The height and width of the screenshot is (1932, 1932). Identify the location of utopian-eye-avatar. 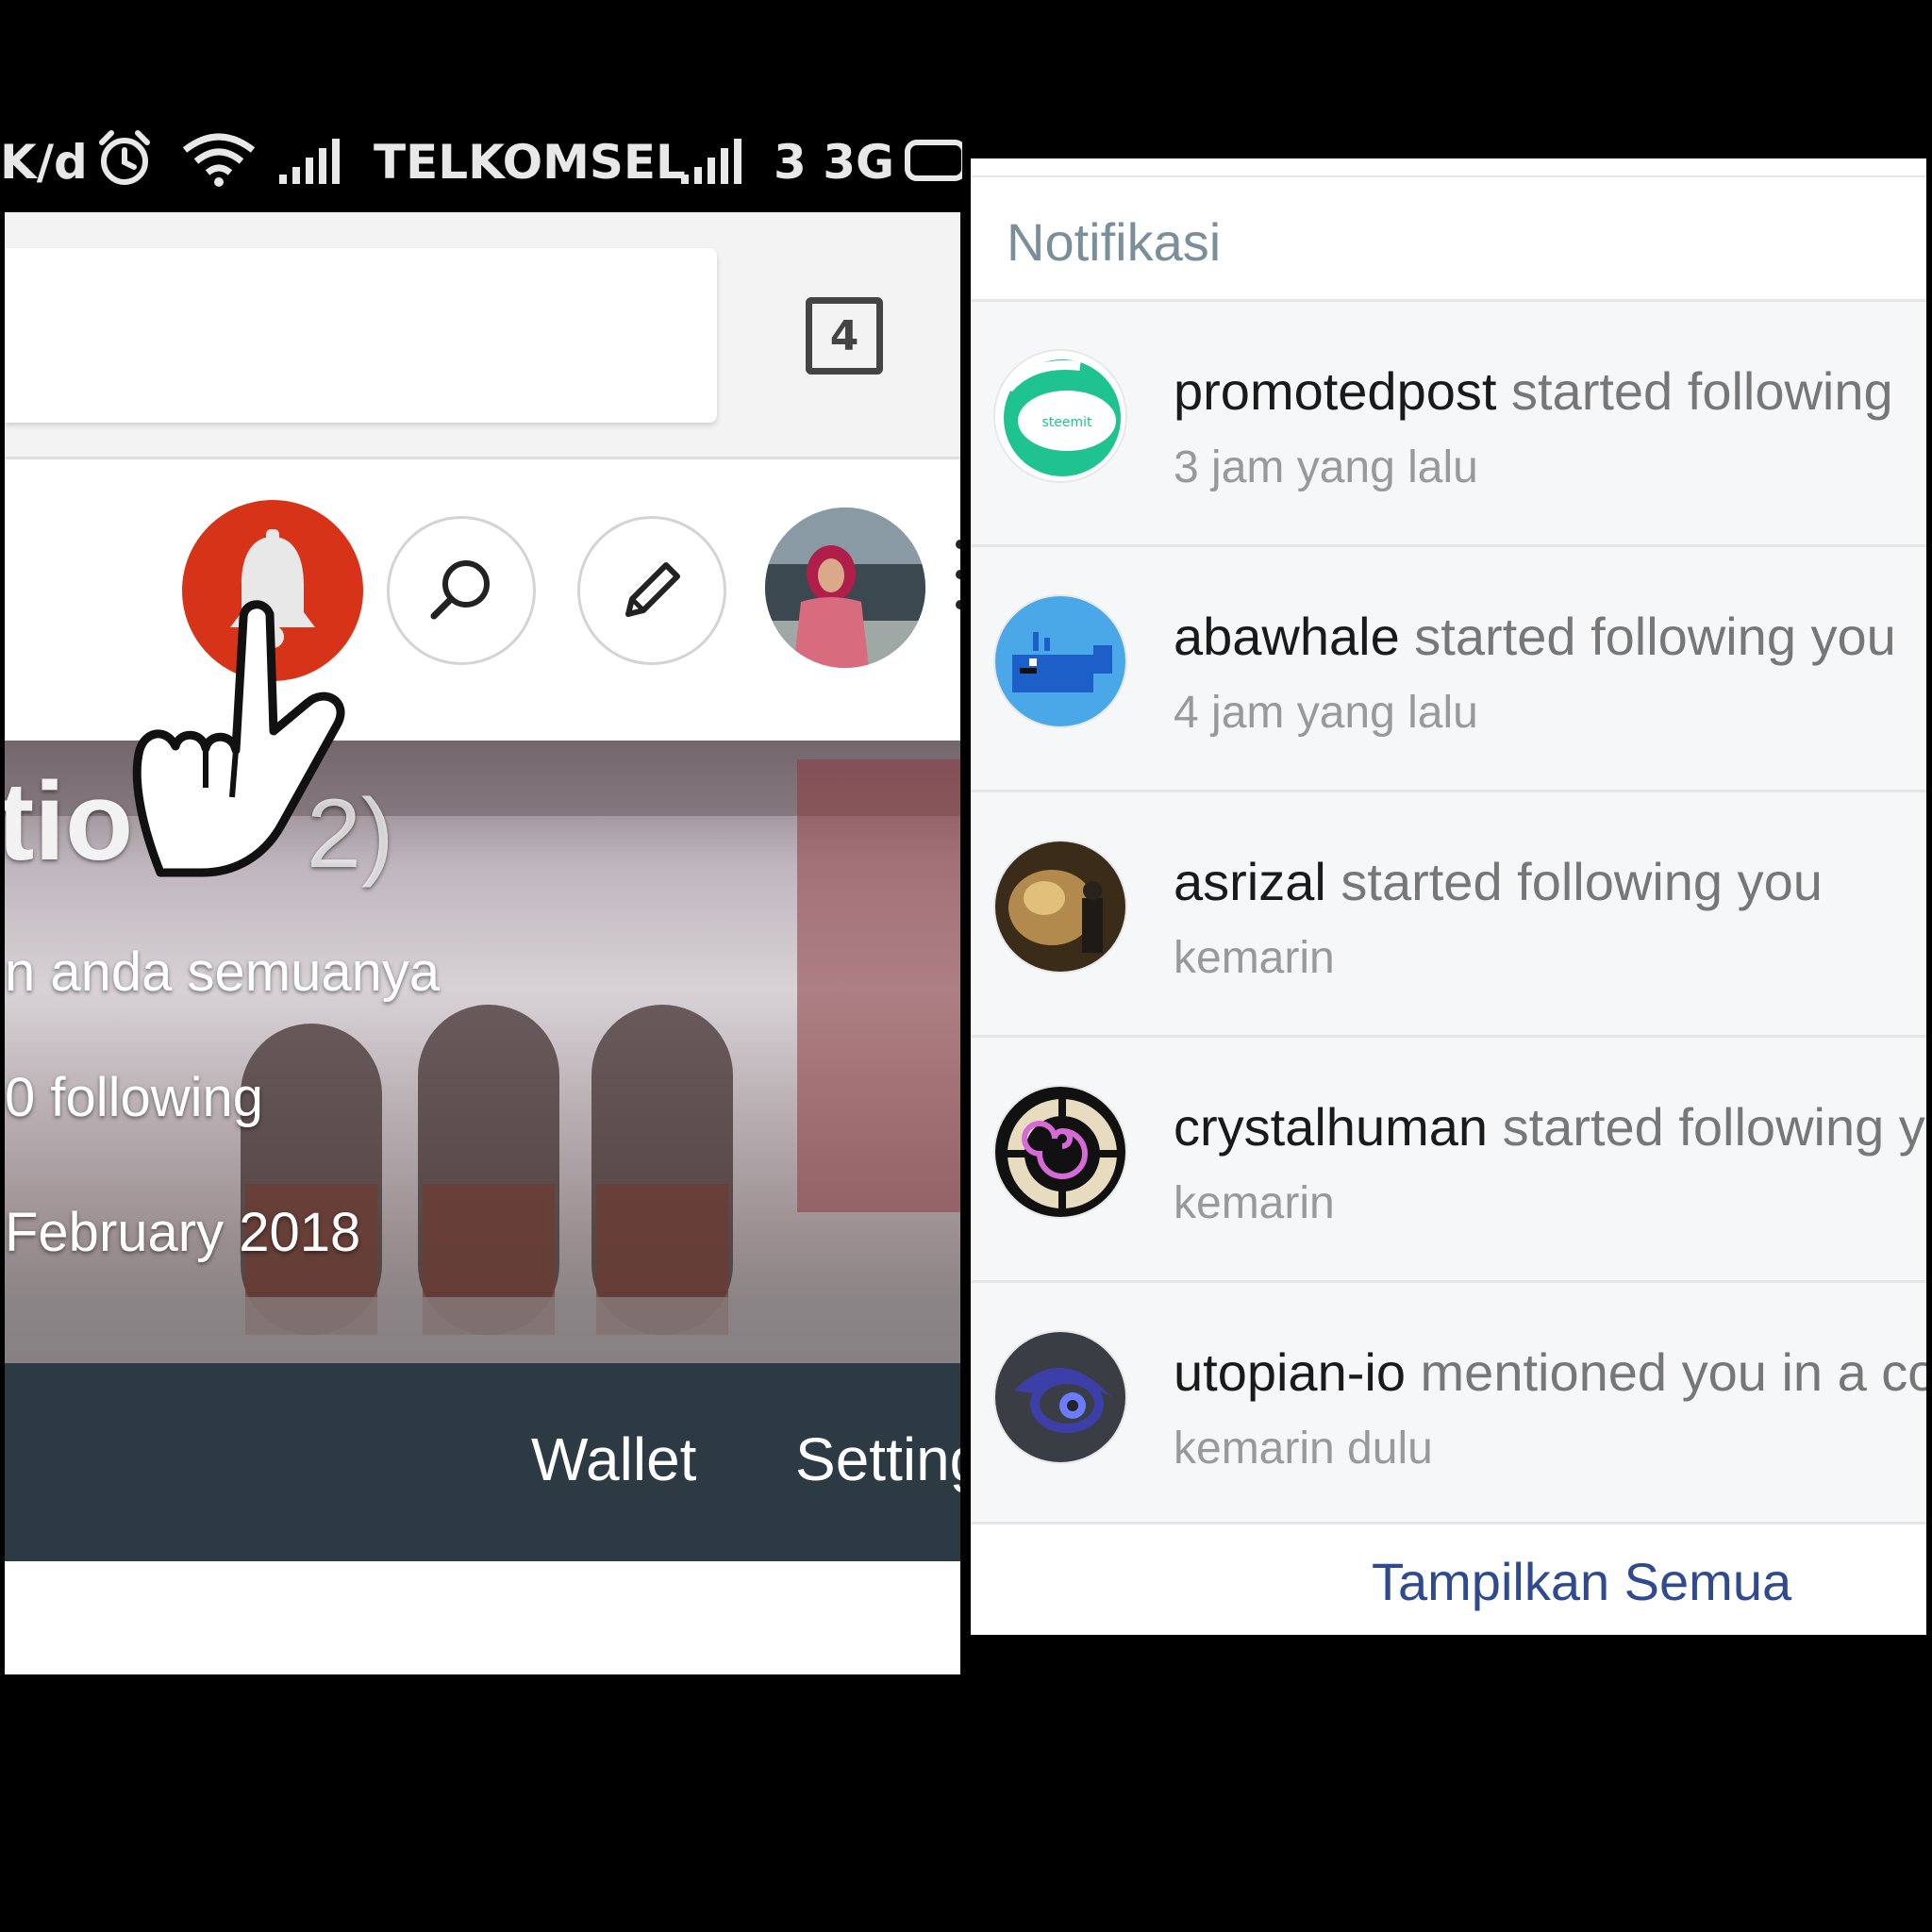
(1060, 1397).